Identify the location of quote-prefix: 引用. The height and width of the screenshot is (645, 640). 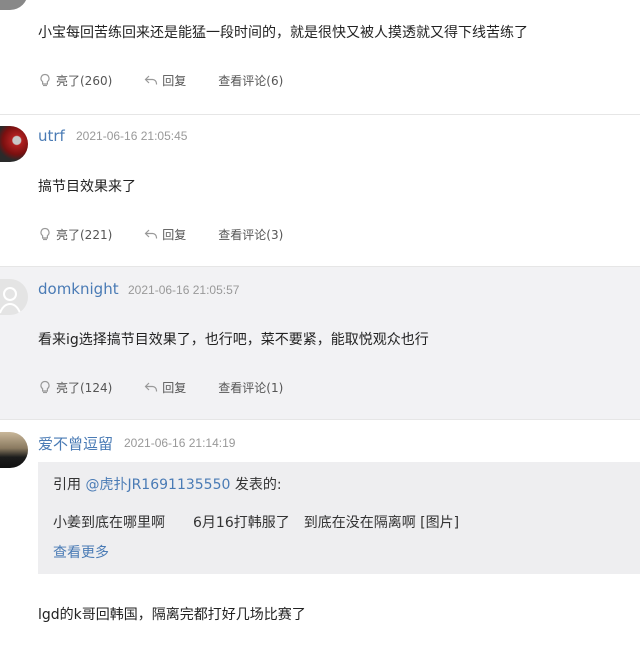
(67, 485).